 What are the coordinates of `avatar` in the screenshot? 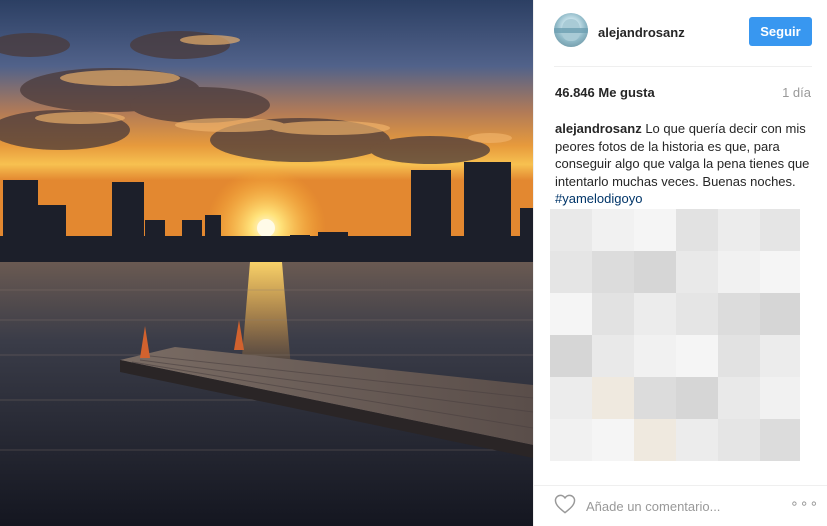 It's located at (571, 30).